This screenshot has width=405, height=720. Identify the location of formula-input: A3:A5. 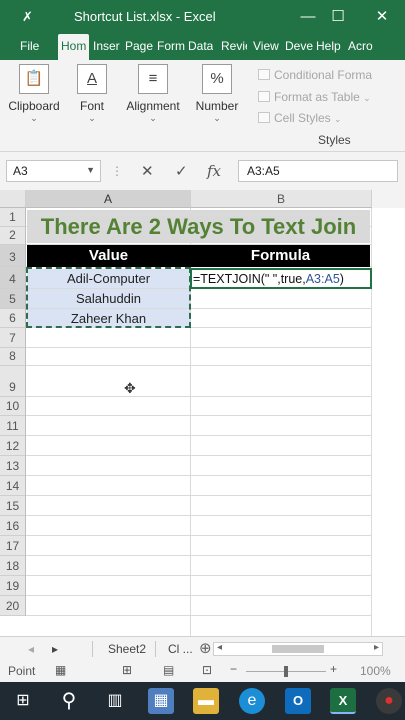
(318, 171).